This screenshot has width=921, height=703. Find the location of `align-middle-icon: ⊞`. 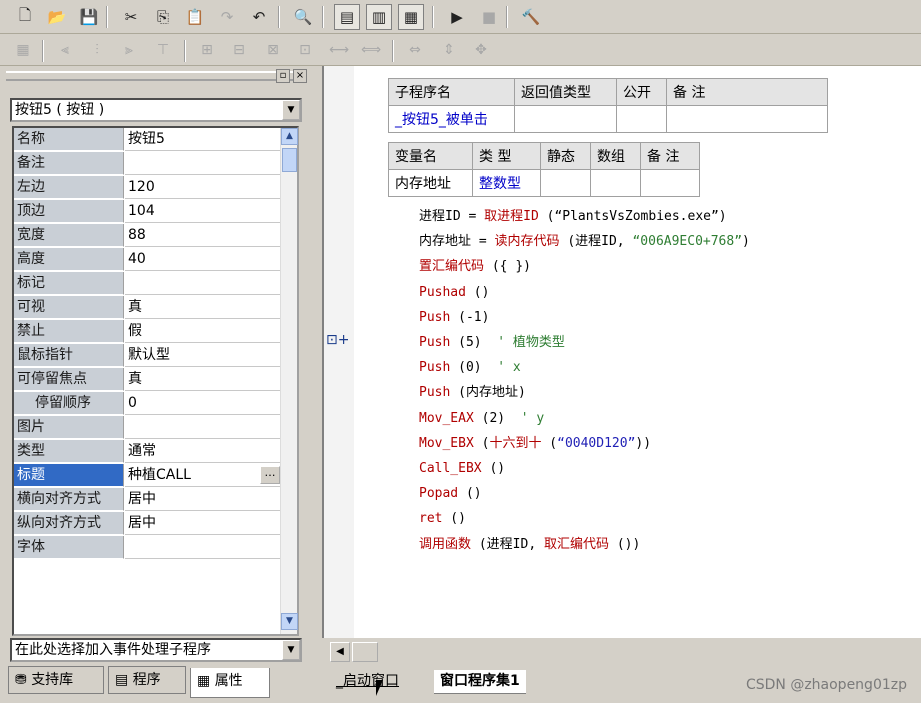

align-middle-icon: ⊞ is located at coordinates (207, 50).